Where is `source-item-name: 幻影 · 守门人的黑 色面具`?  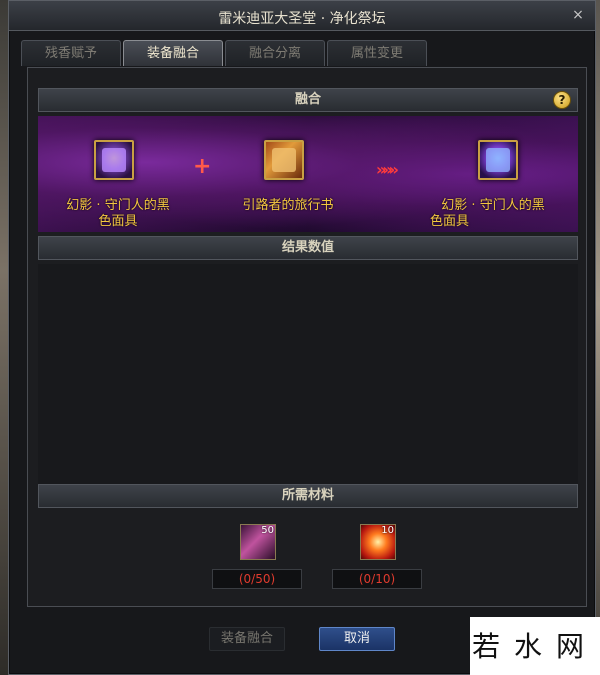
source-item-name: 幻影 · 守门人的黑 色面具 is located at coordinates (118, 213).